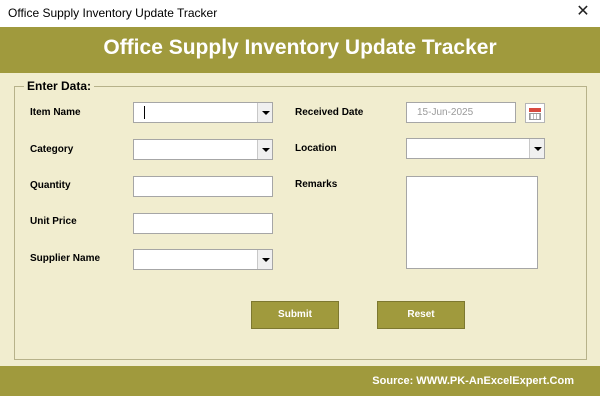 This screenshot has height=396, width=600. What do you see at coordinates (203, 149) in the screenshot?
I see `category-dropdown` at bounding box center [203, 149].